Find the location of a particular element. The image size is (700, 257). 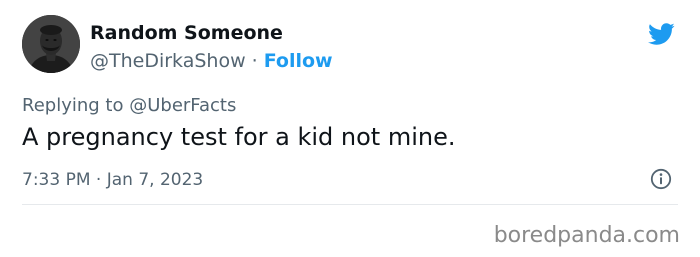

replying-to-line: Replying to @UberFacts is located at coordinates (129, 105).